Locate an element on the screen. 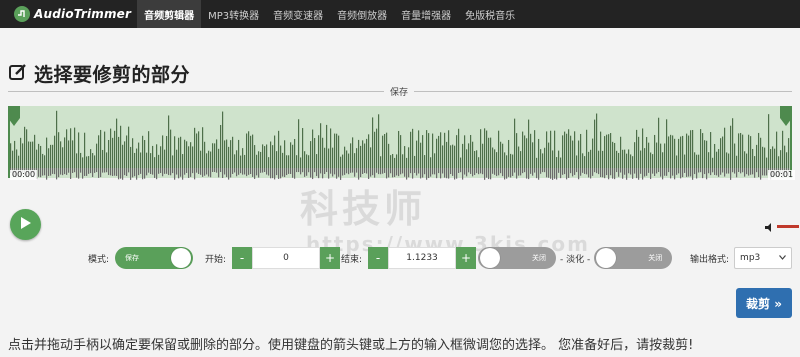 The image size is (800, 357). end-control: 结束: - 1.1233 + is located at coordinates (409, 258).